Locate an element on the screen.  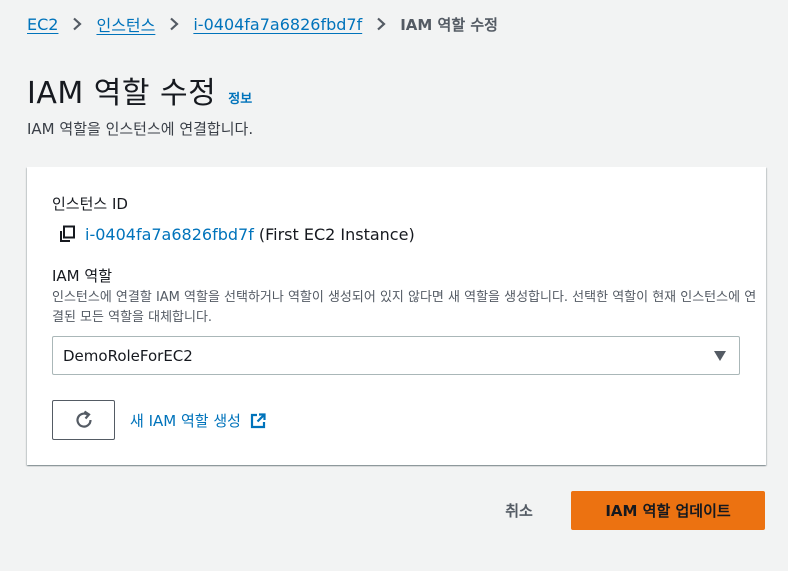
update-iam-role-button: IAM 역할 업데이트 is located at coordinates (668, 510).